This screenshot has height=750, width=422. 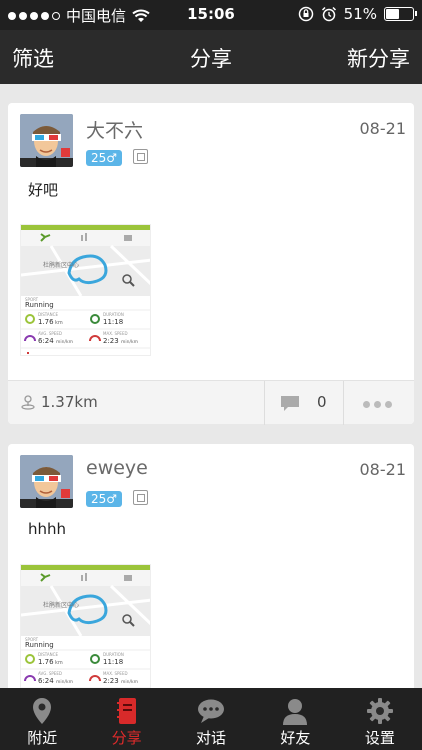 I want to click on notebook-icon, so click(x=127, y=711).